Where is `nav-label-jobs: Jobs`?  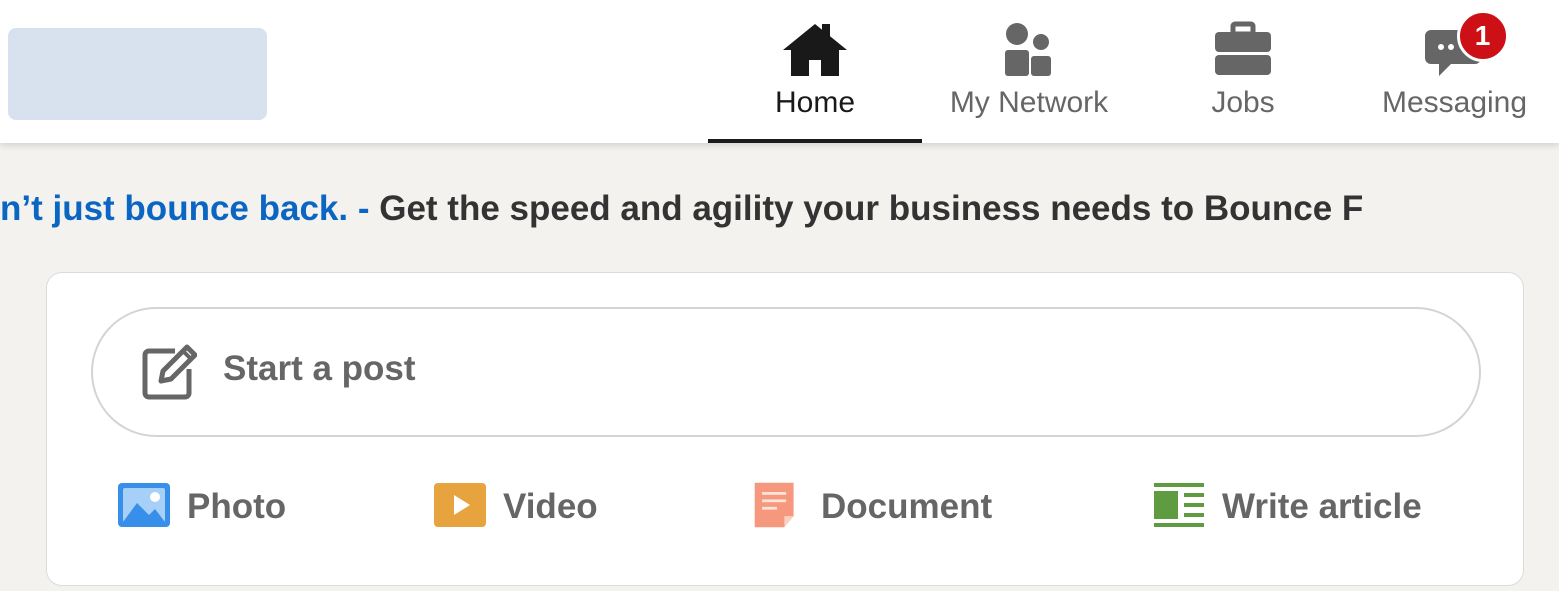 nav-label-jobs: Jobs is located at coordinates (1243, 102).